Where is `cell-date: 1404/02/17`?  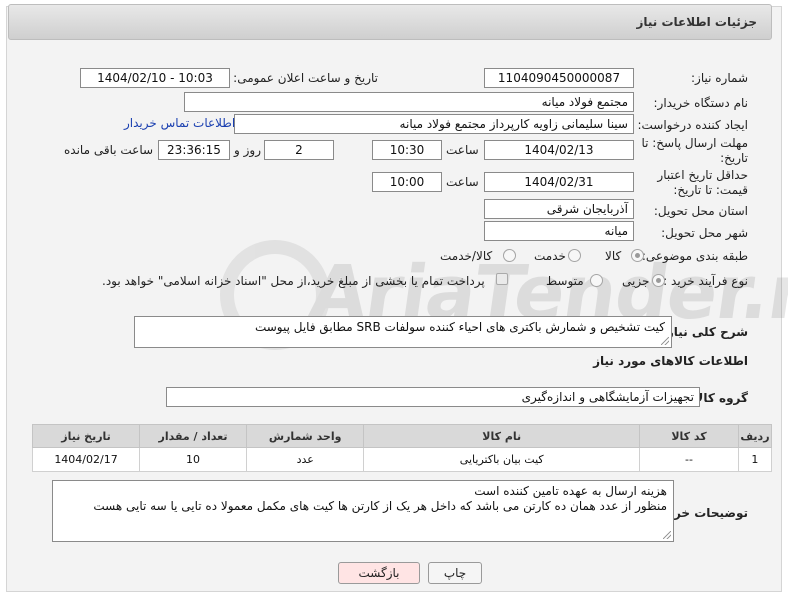 cell-date: 1404/02/17 is located at coordinates (86, 459).